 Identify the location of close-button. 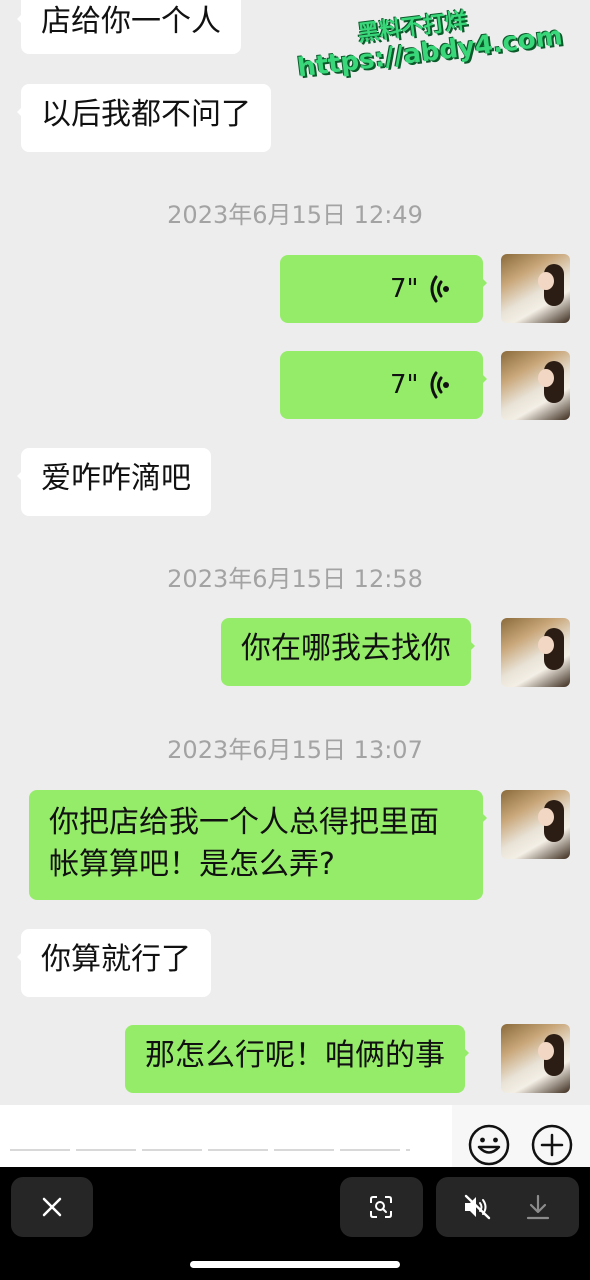
(52, 1207).